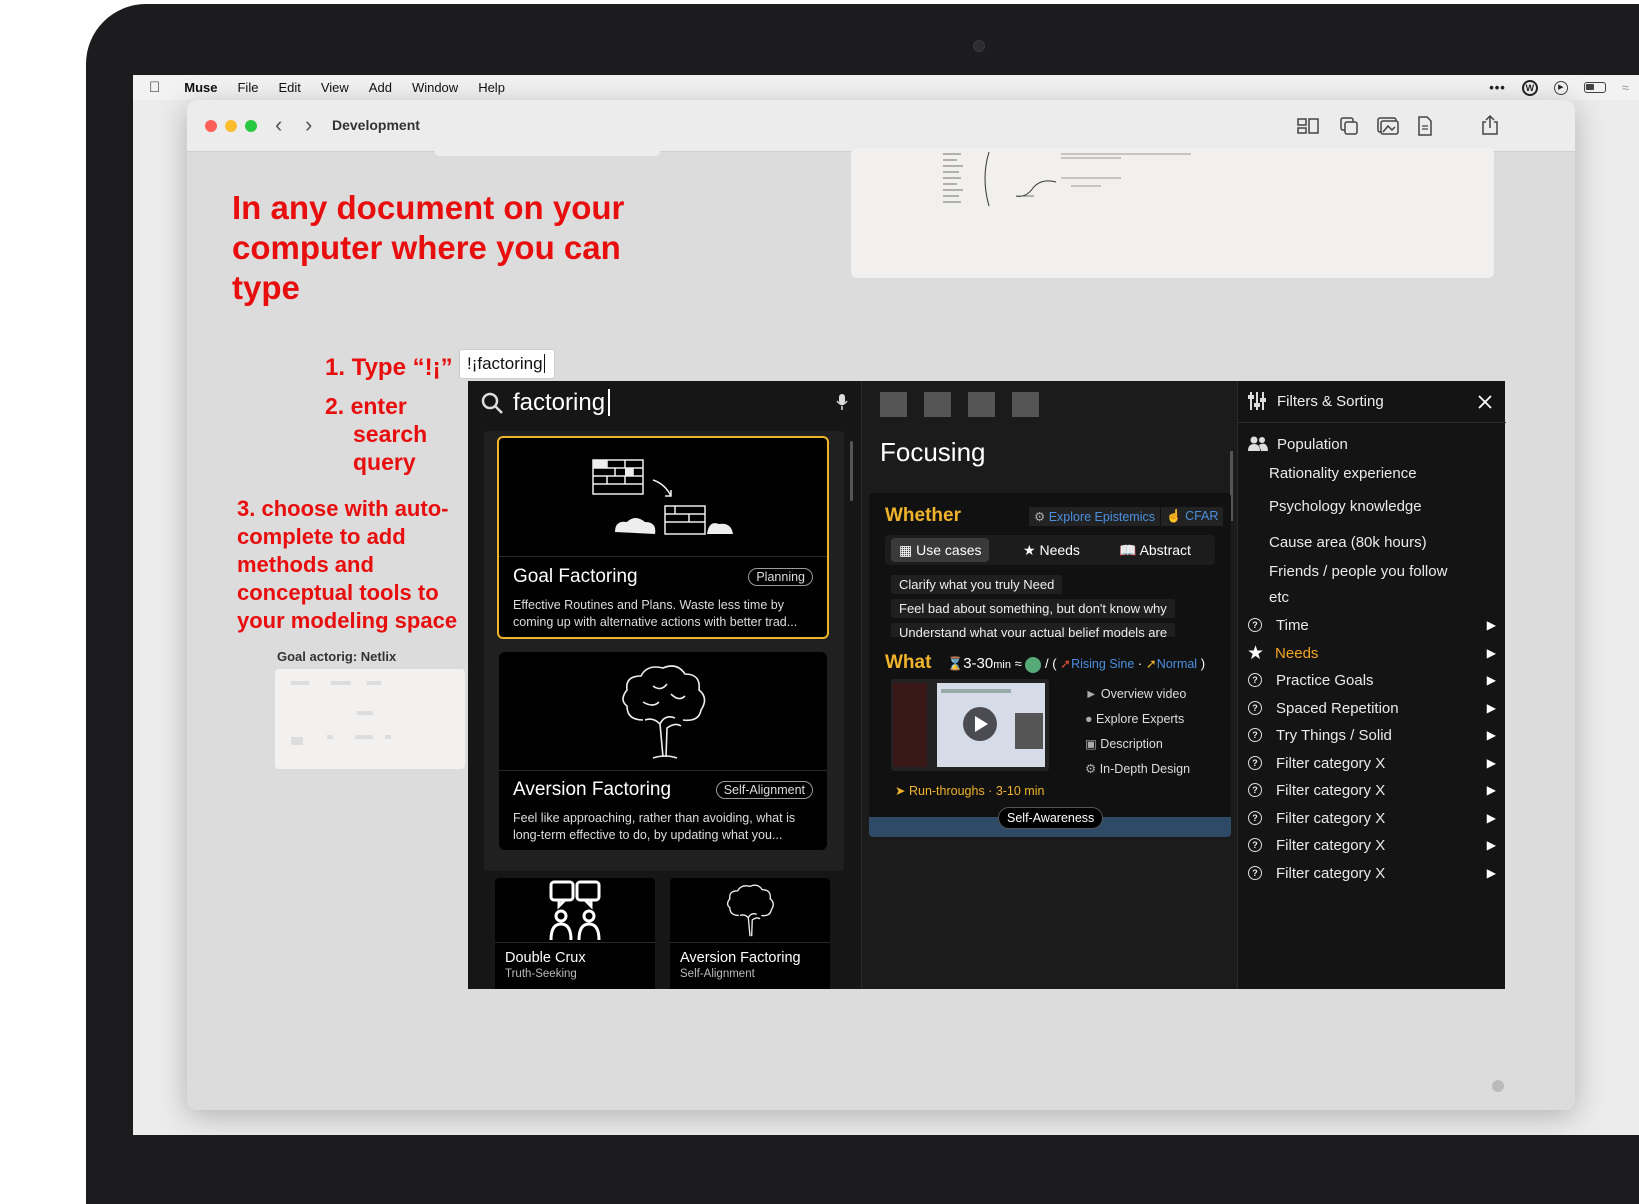 This screenshot has height=1204, width=1639. Describe the element at coordinates (1135, 694) in the screenshot. I see `resource-overview-video: ► Overview video` at that location.